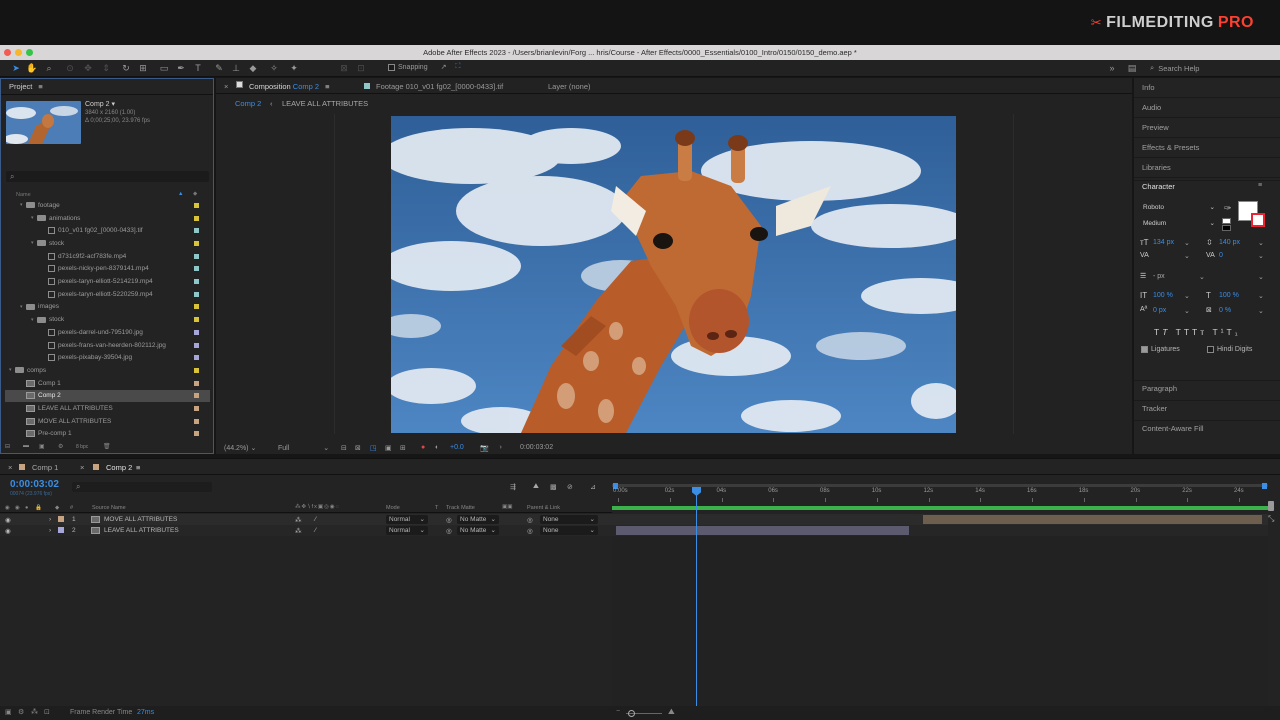  I want to click on selection-tool-icon: ➤, so click(16, 68).